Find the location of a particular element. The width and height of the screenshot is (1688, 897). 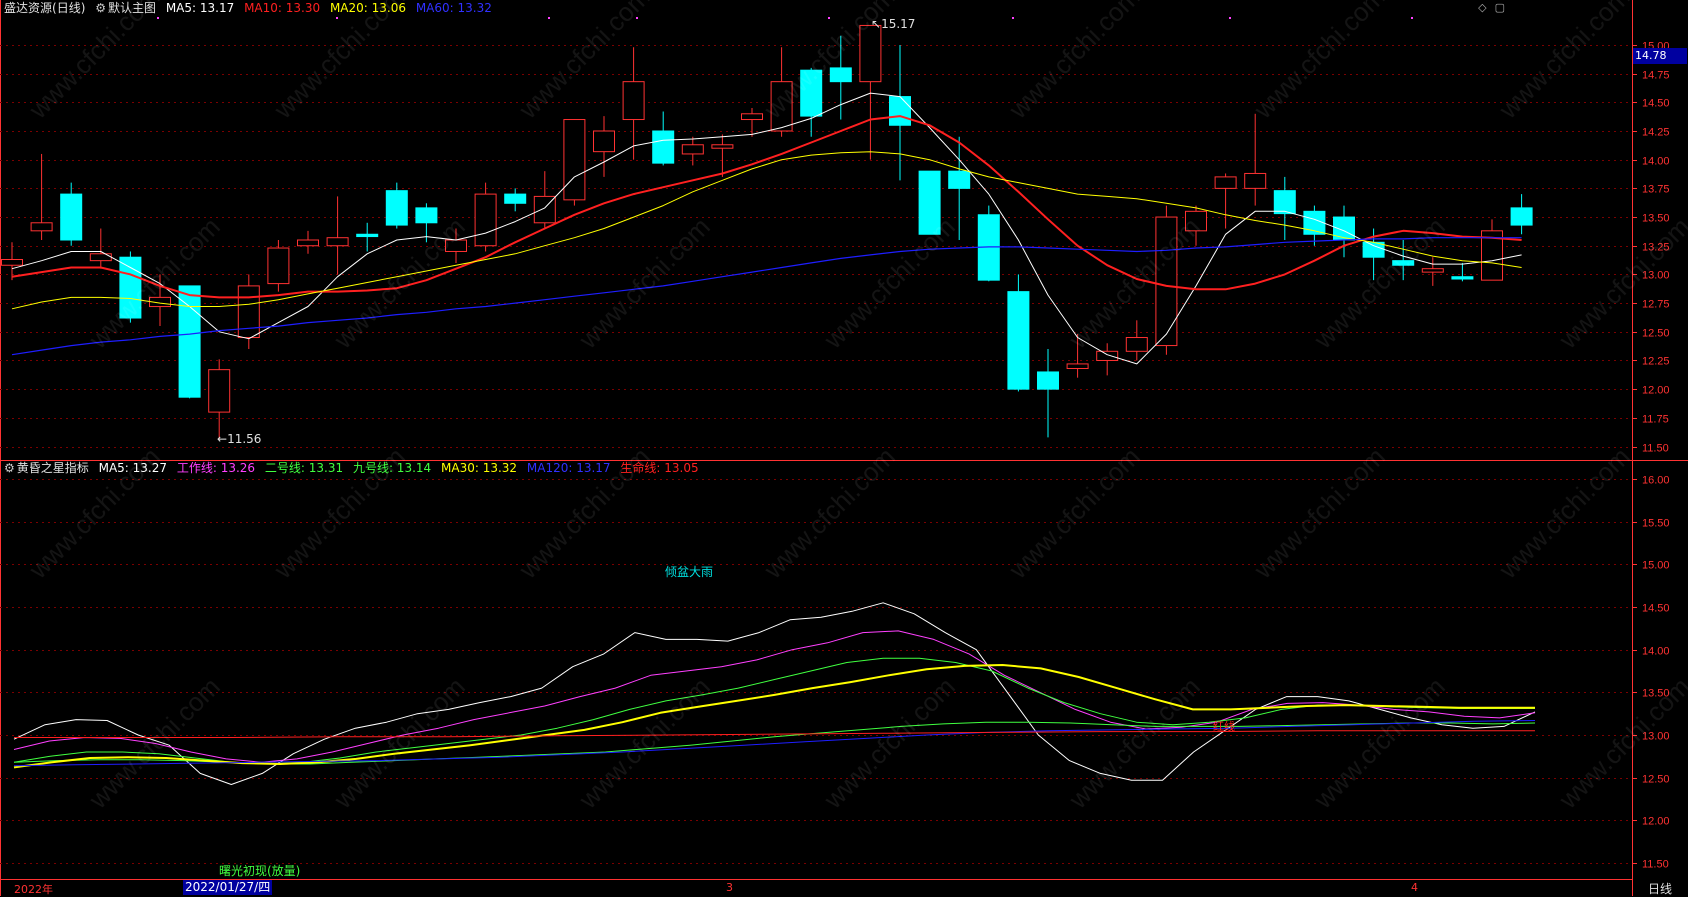

indicator-tick-label: 12.50 is located at coordinates (1656, 780).